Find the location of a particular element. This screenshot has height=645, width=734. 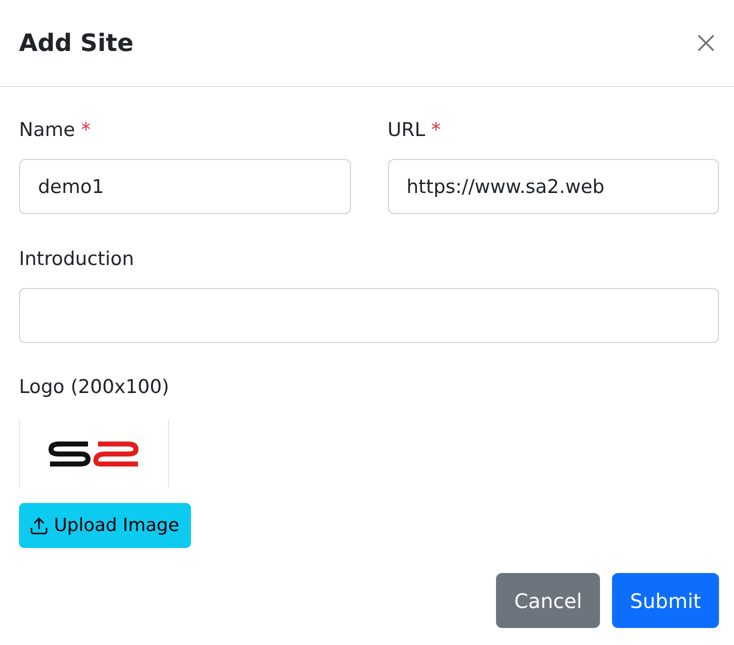

field-label: Introduction is located at coordinates (76, 259).